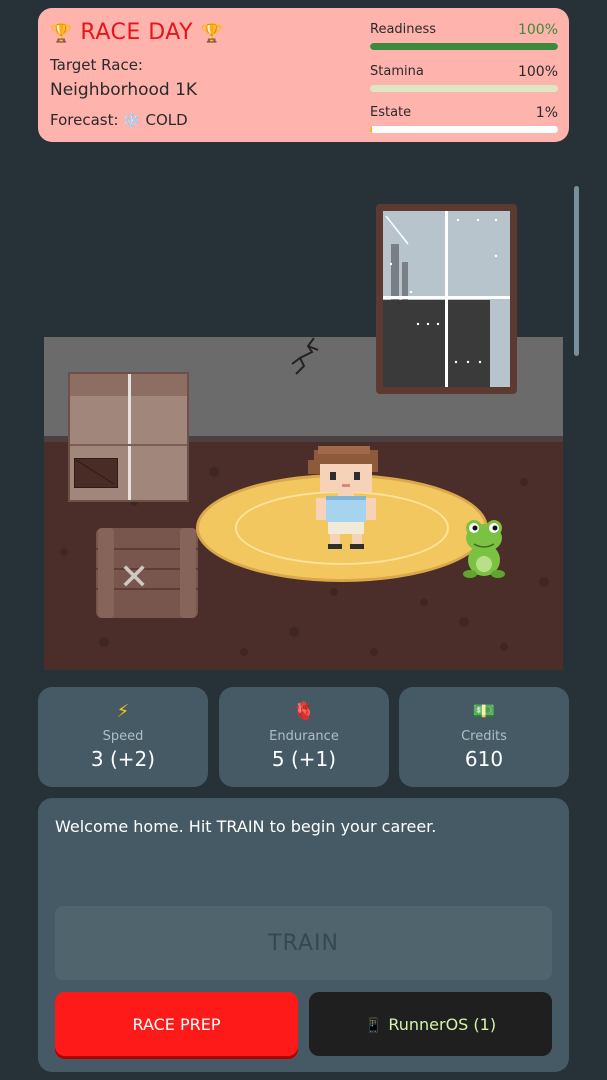  I want to click on heart-icon: 🫀, so click(304, 711).